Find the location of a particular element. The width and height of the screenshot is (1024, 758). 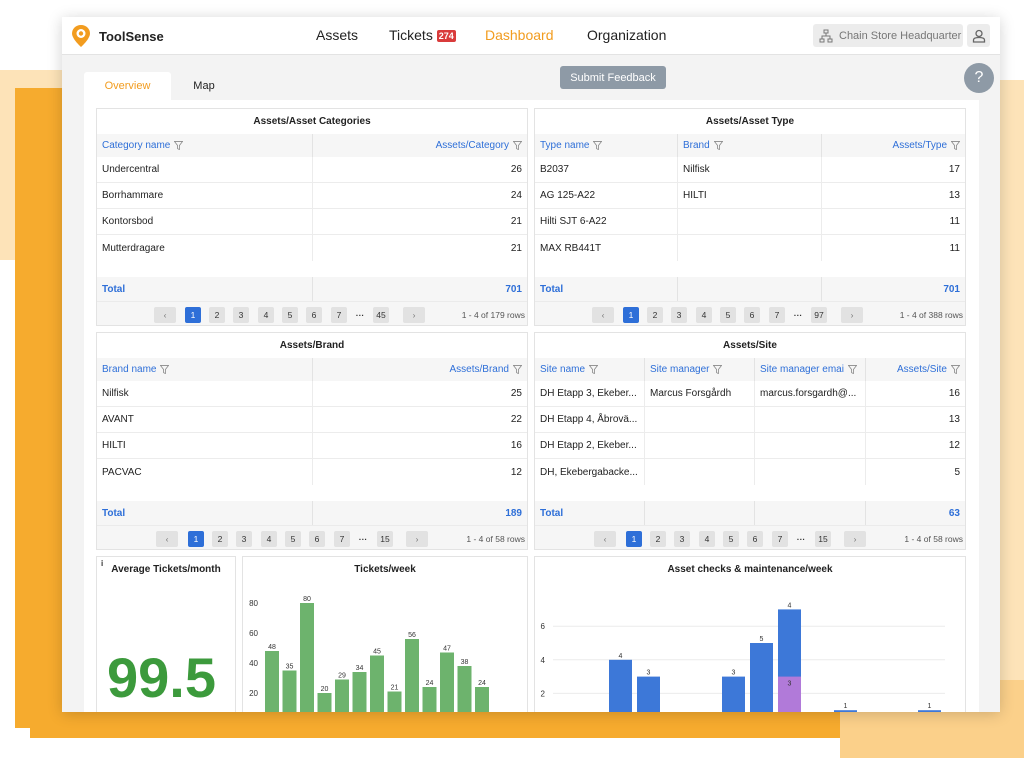

column-header-assets-type: Assets/Type is located at coordinates (893, 145).